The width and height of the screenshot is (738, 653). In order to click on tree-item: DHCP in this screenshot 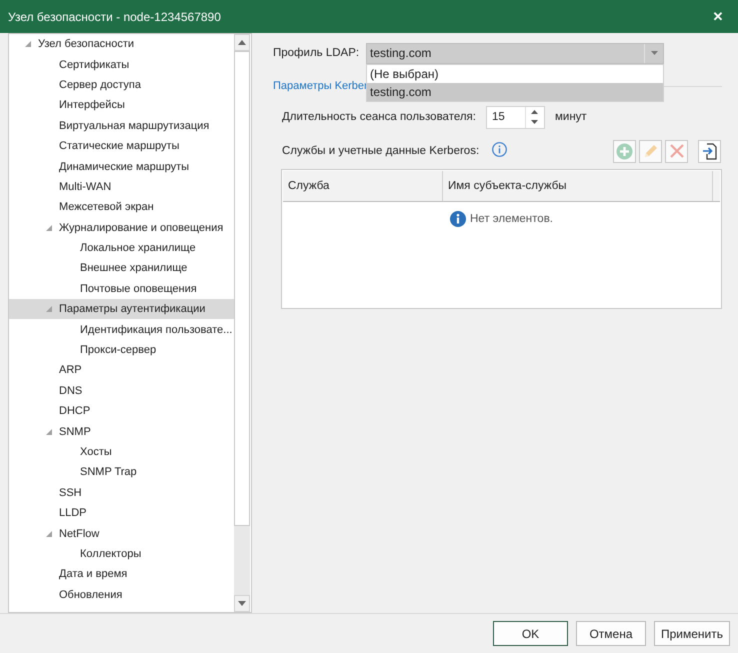, I will do `click(121, 411)`.